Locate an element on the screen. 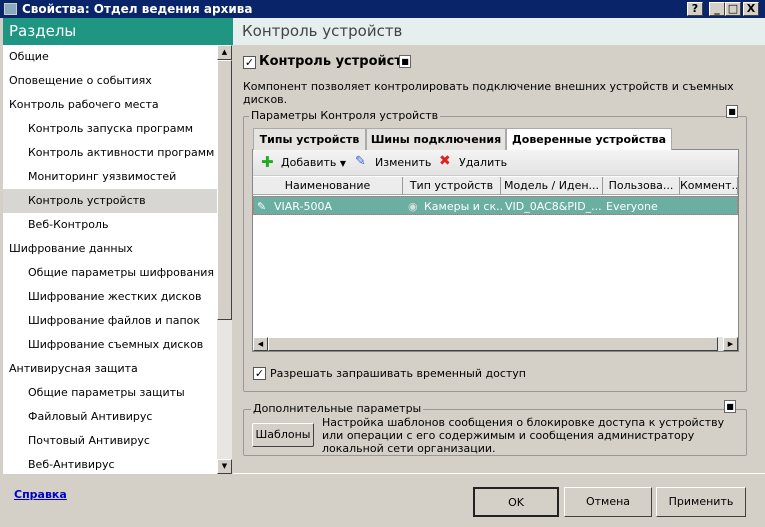 This screenshot has height=527, width=765. grid-hscrollbar: ◀ ▶ is located at coordinates (495, 344).